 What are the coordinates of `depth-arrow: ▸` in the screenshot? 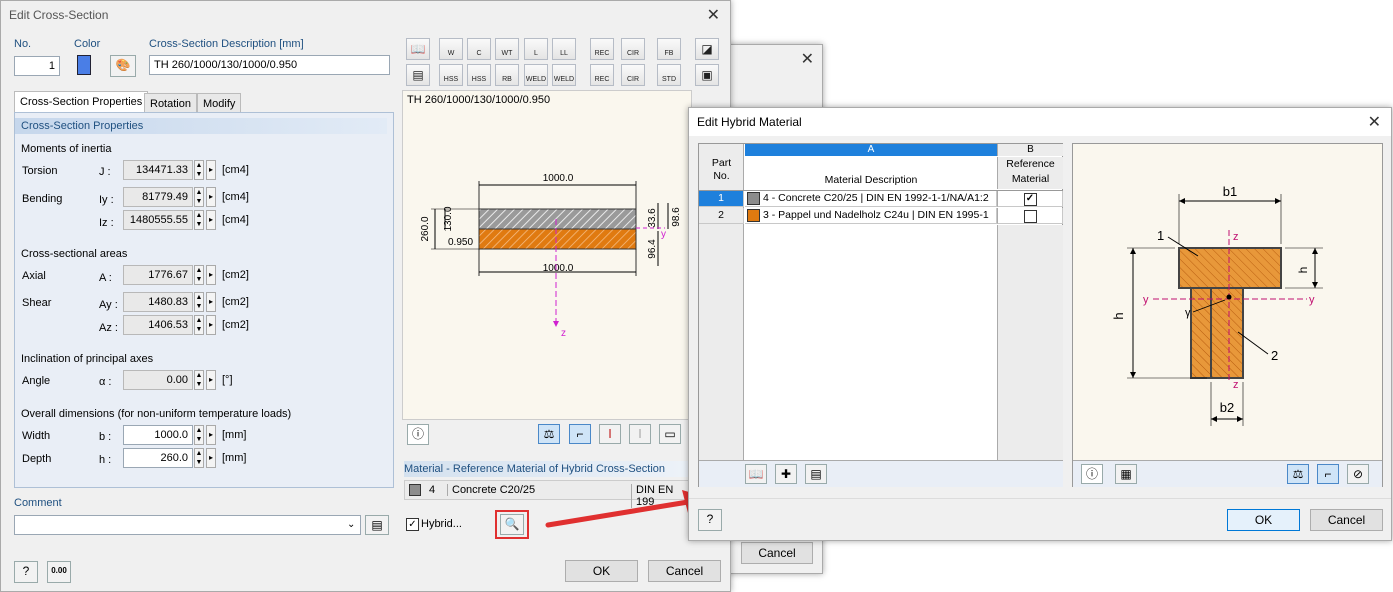 It's located at (211, 458).